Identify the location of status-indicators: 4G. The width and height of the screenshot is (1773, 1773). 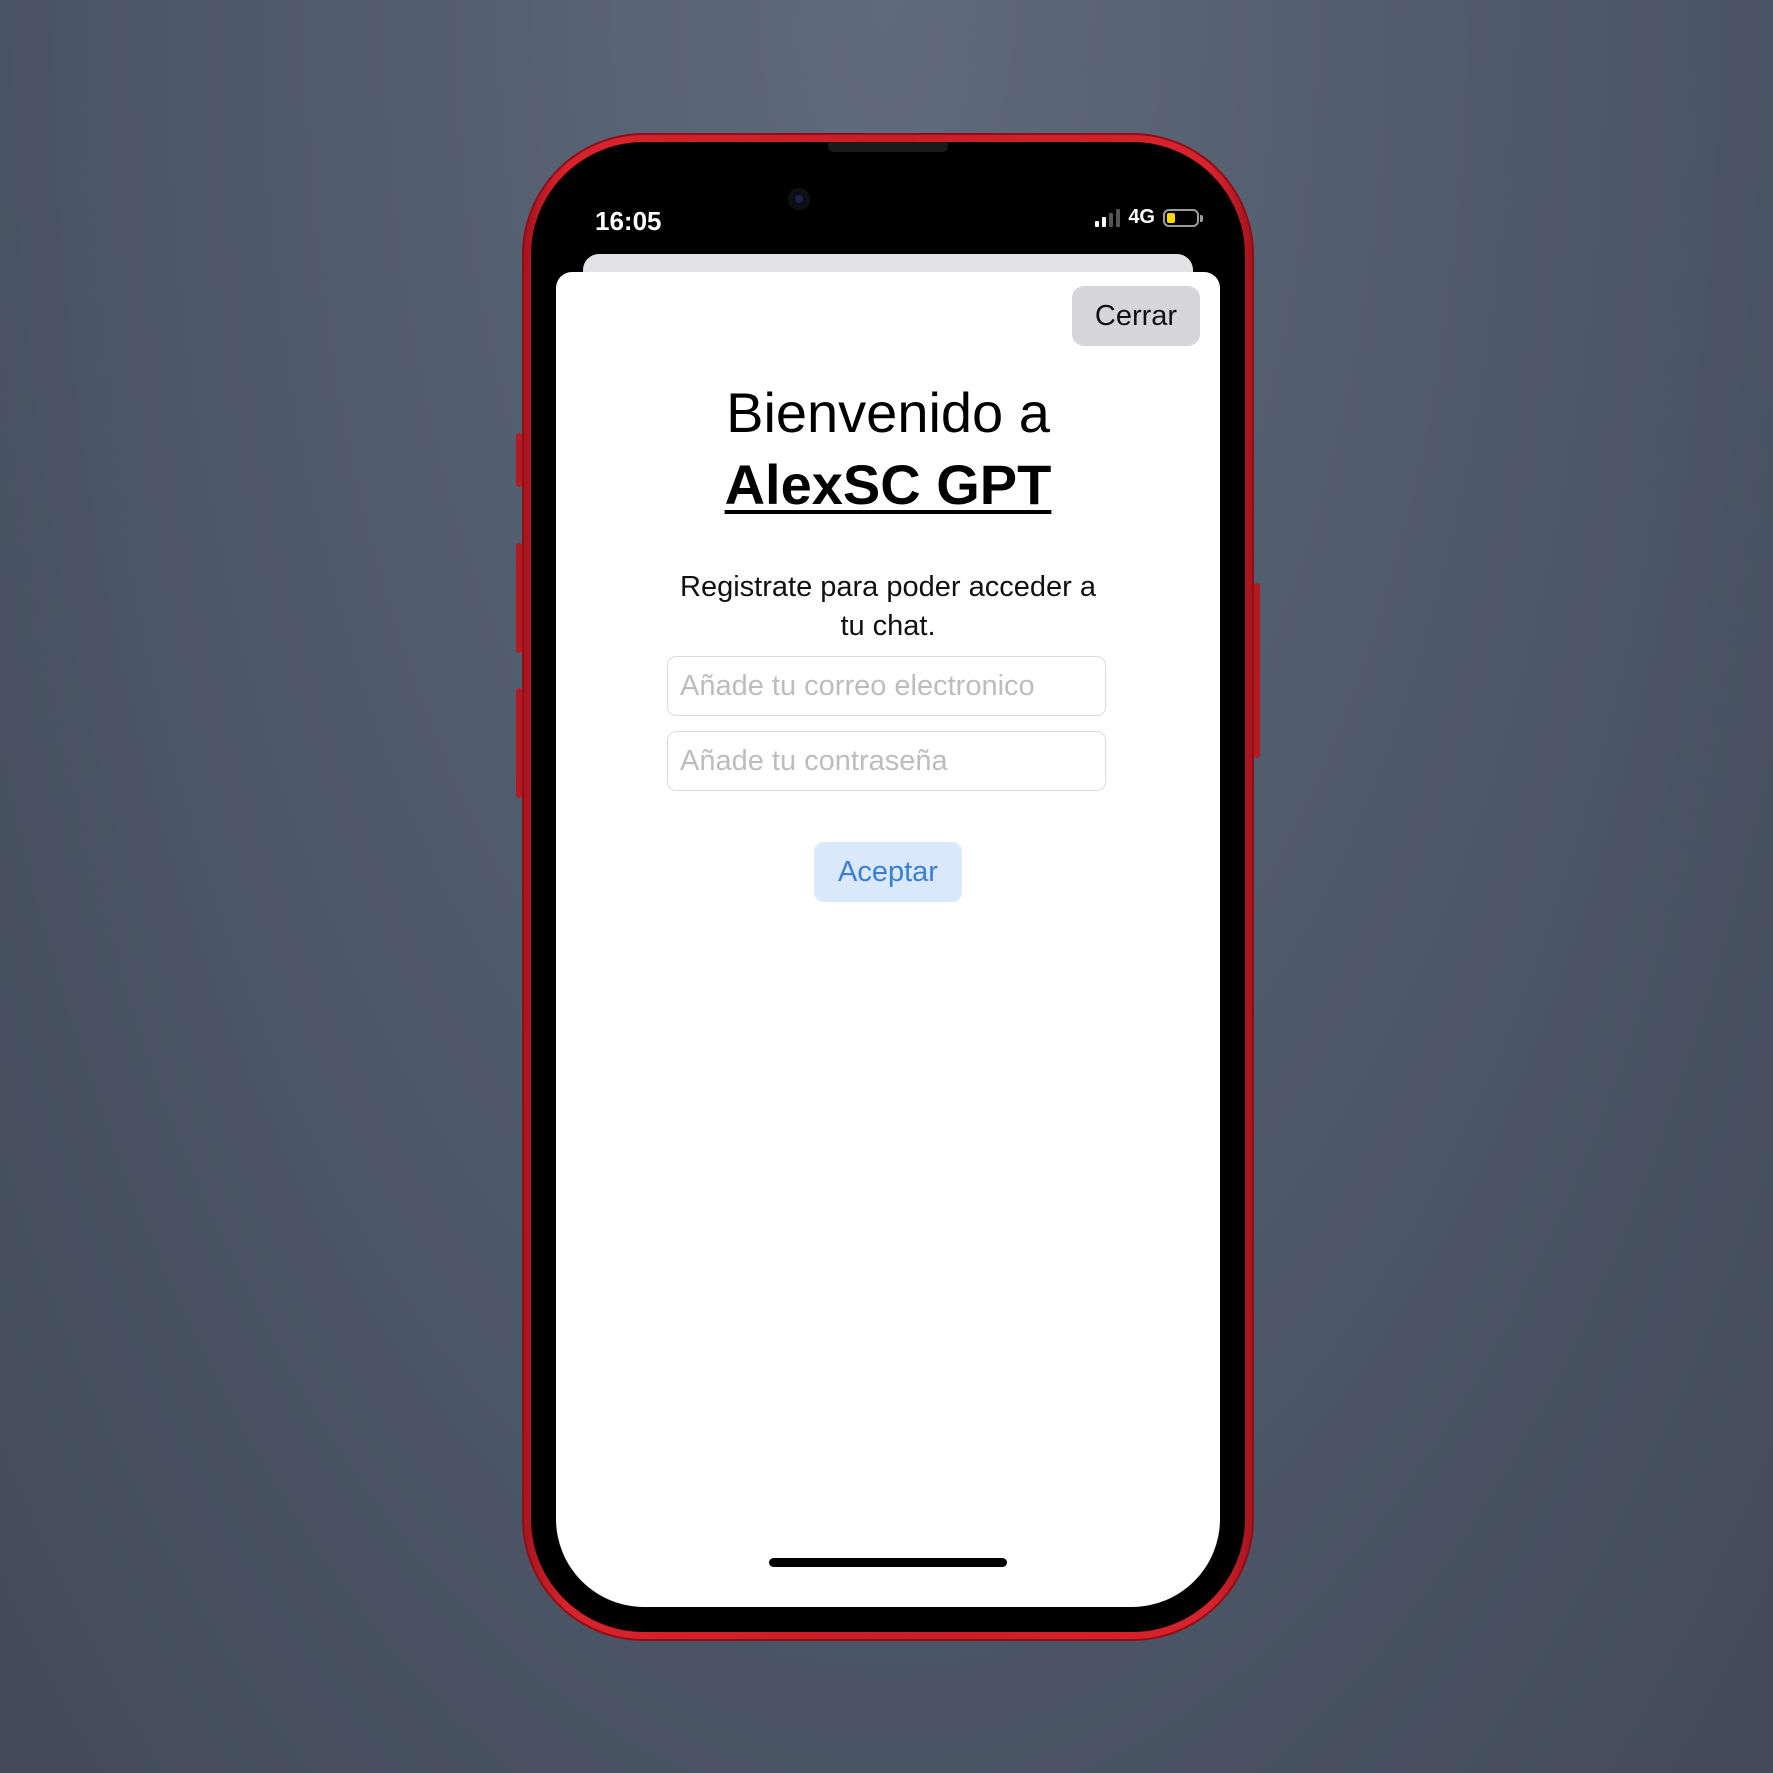
(1149, 217).